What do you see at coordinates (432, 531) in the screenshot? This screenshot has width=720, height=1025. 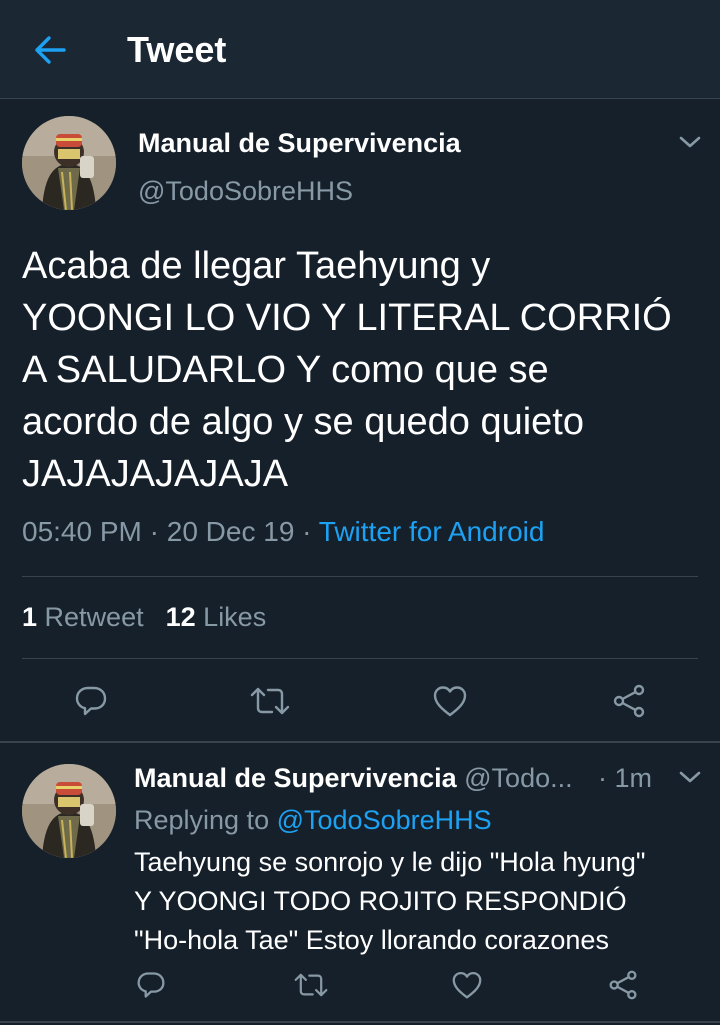 I see `tweet-source-link: Twitter for Android` at bounding box center [432, 531].